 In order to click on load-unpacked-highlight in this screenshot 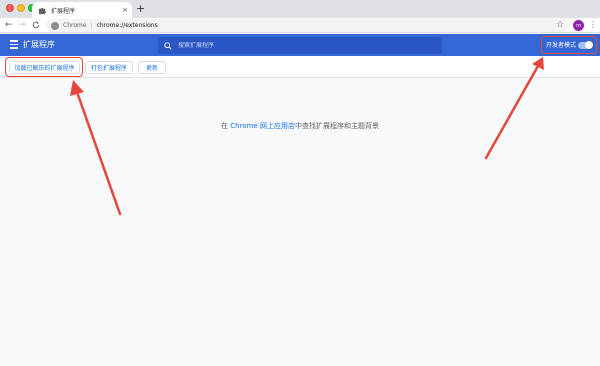, I will do `click(44, 67)`.